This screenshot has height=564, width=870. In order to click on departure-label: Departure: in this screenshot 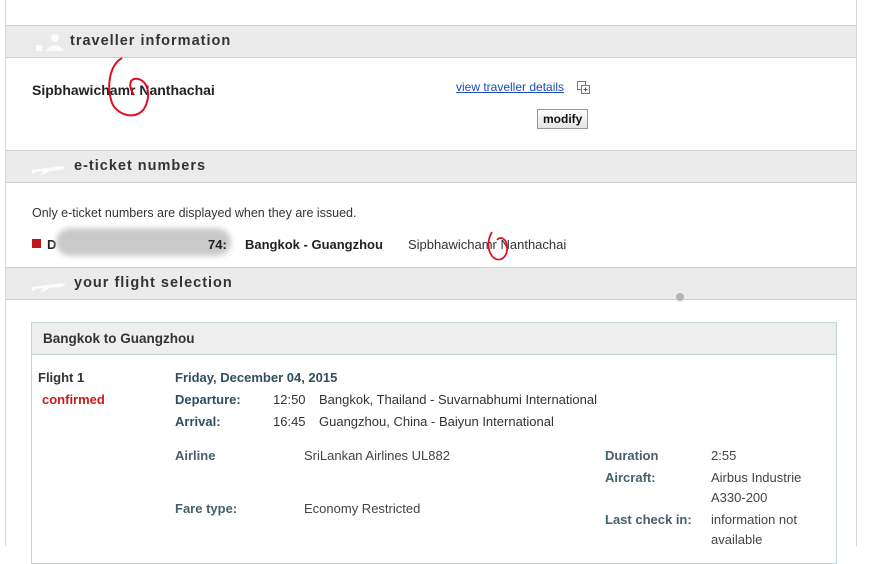, I will do `click(208, 399)`.